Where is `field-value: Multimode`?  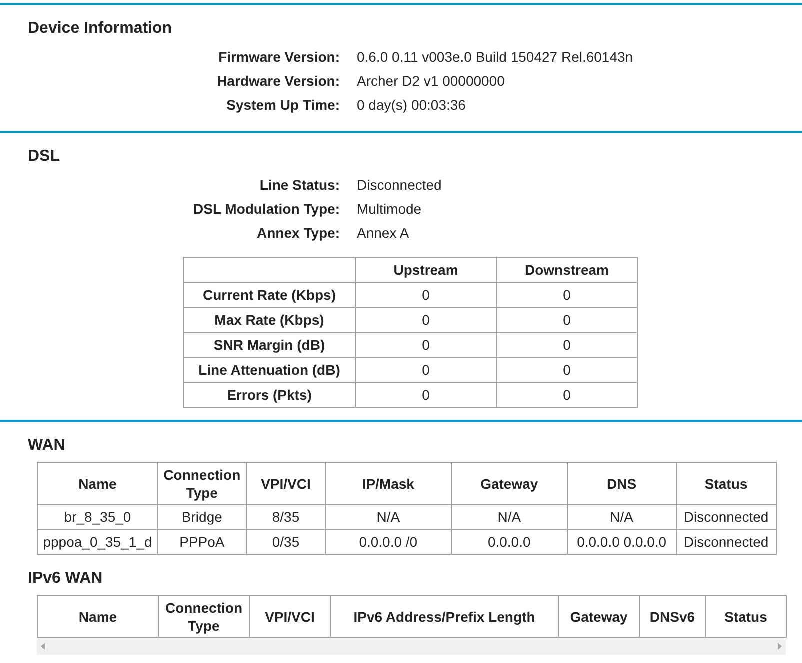
field-value: Multimode is located at coordinates (389, 209).